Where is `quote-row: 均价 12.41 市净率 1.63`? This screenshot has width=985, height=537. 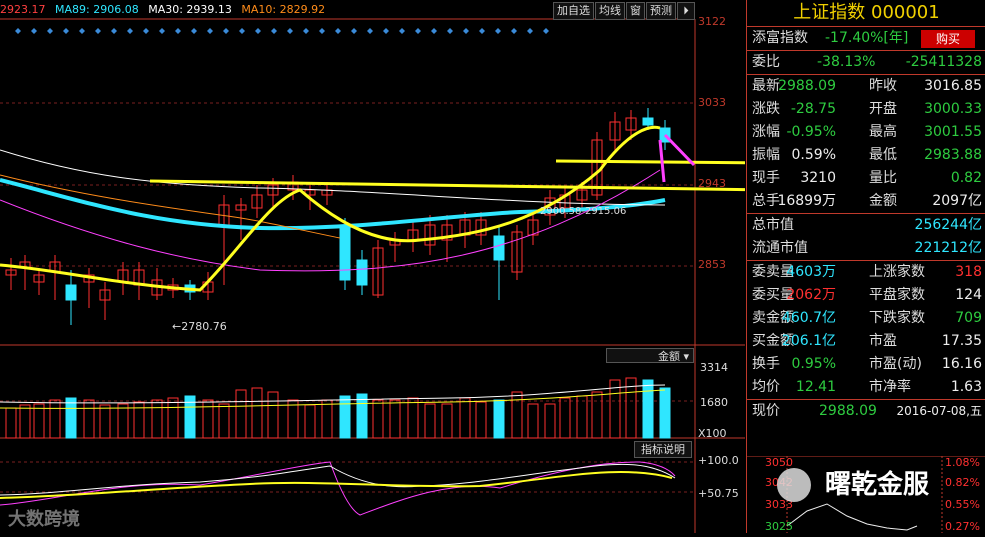
quote-row: 均价 12.41 市净率 1.63 is located at coordinates (866, 387).